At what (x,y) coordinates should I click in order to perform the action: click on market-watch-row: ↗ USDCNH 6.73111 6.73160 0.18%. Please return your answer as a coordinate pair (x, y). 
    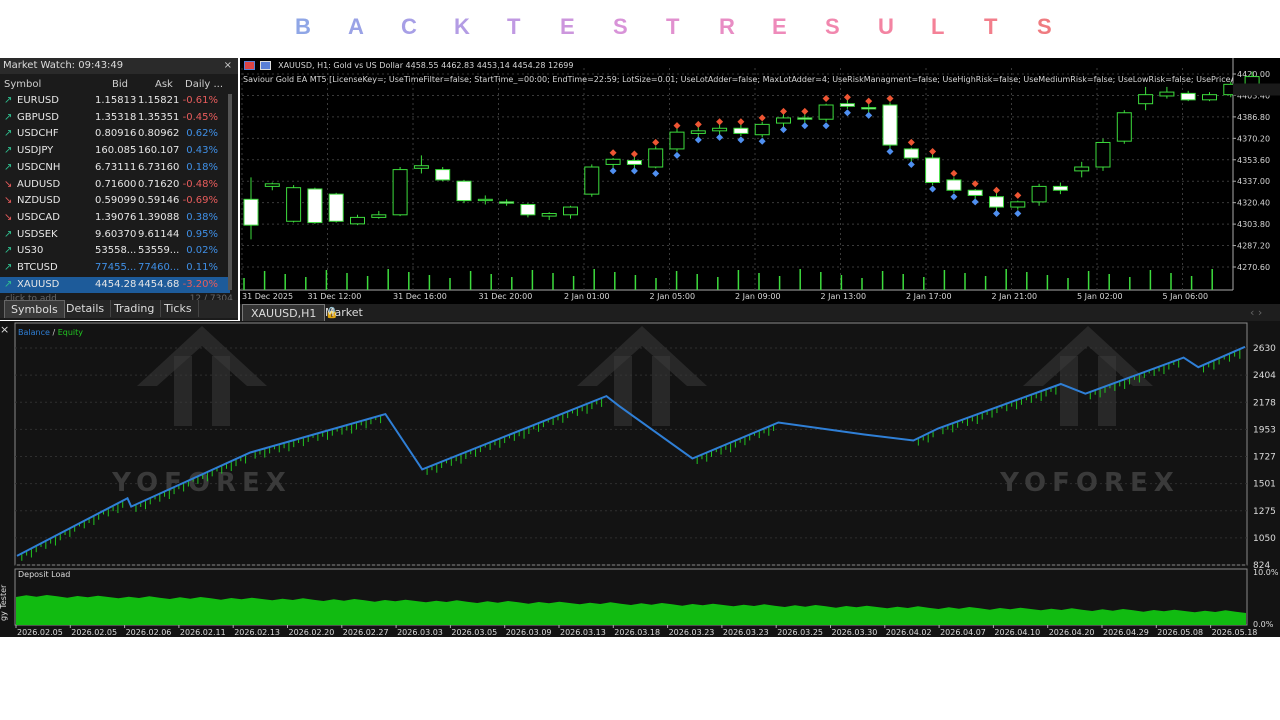
    Looking at the image, I should click on (115, 168).